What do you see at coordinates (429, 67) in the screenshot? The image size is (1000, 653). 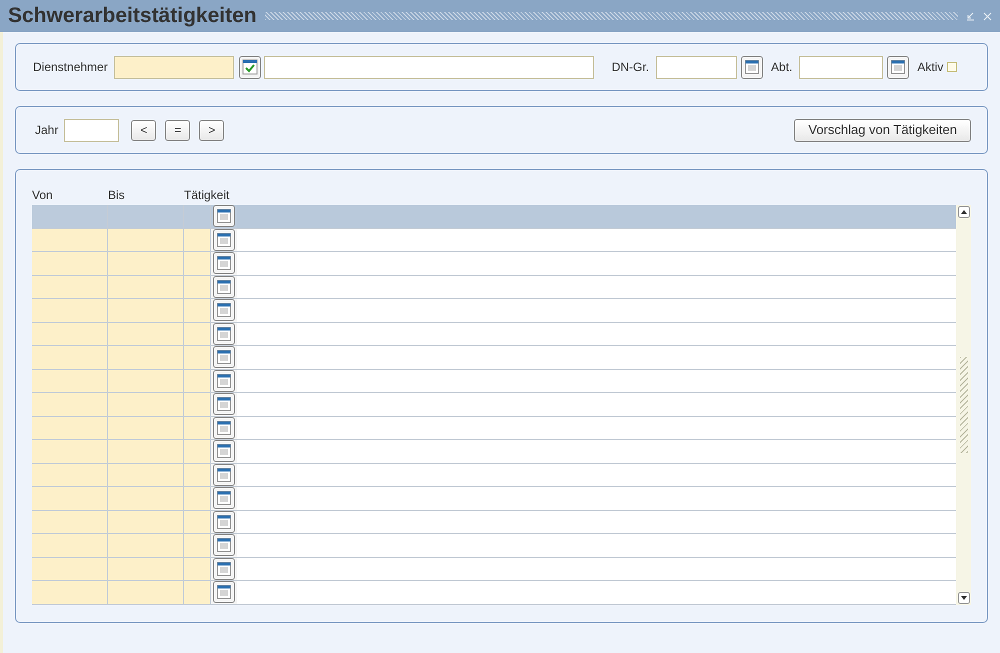 I see `employee-name-input` at bounding box center [429, 67].